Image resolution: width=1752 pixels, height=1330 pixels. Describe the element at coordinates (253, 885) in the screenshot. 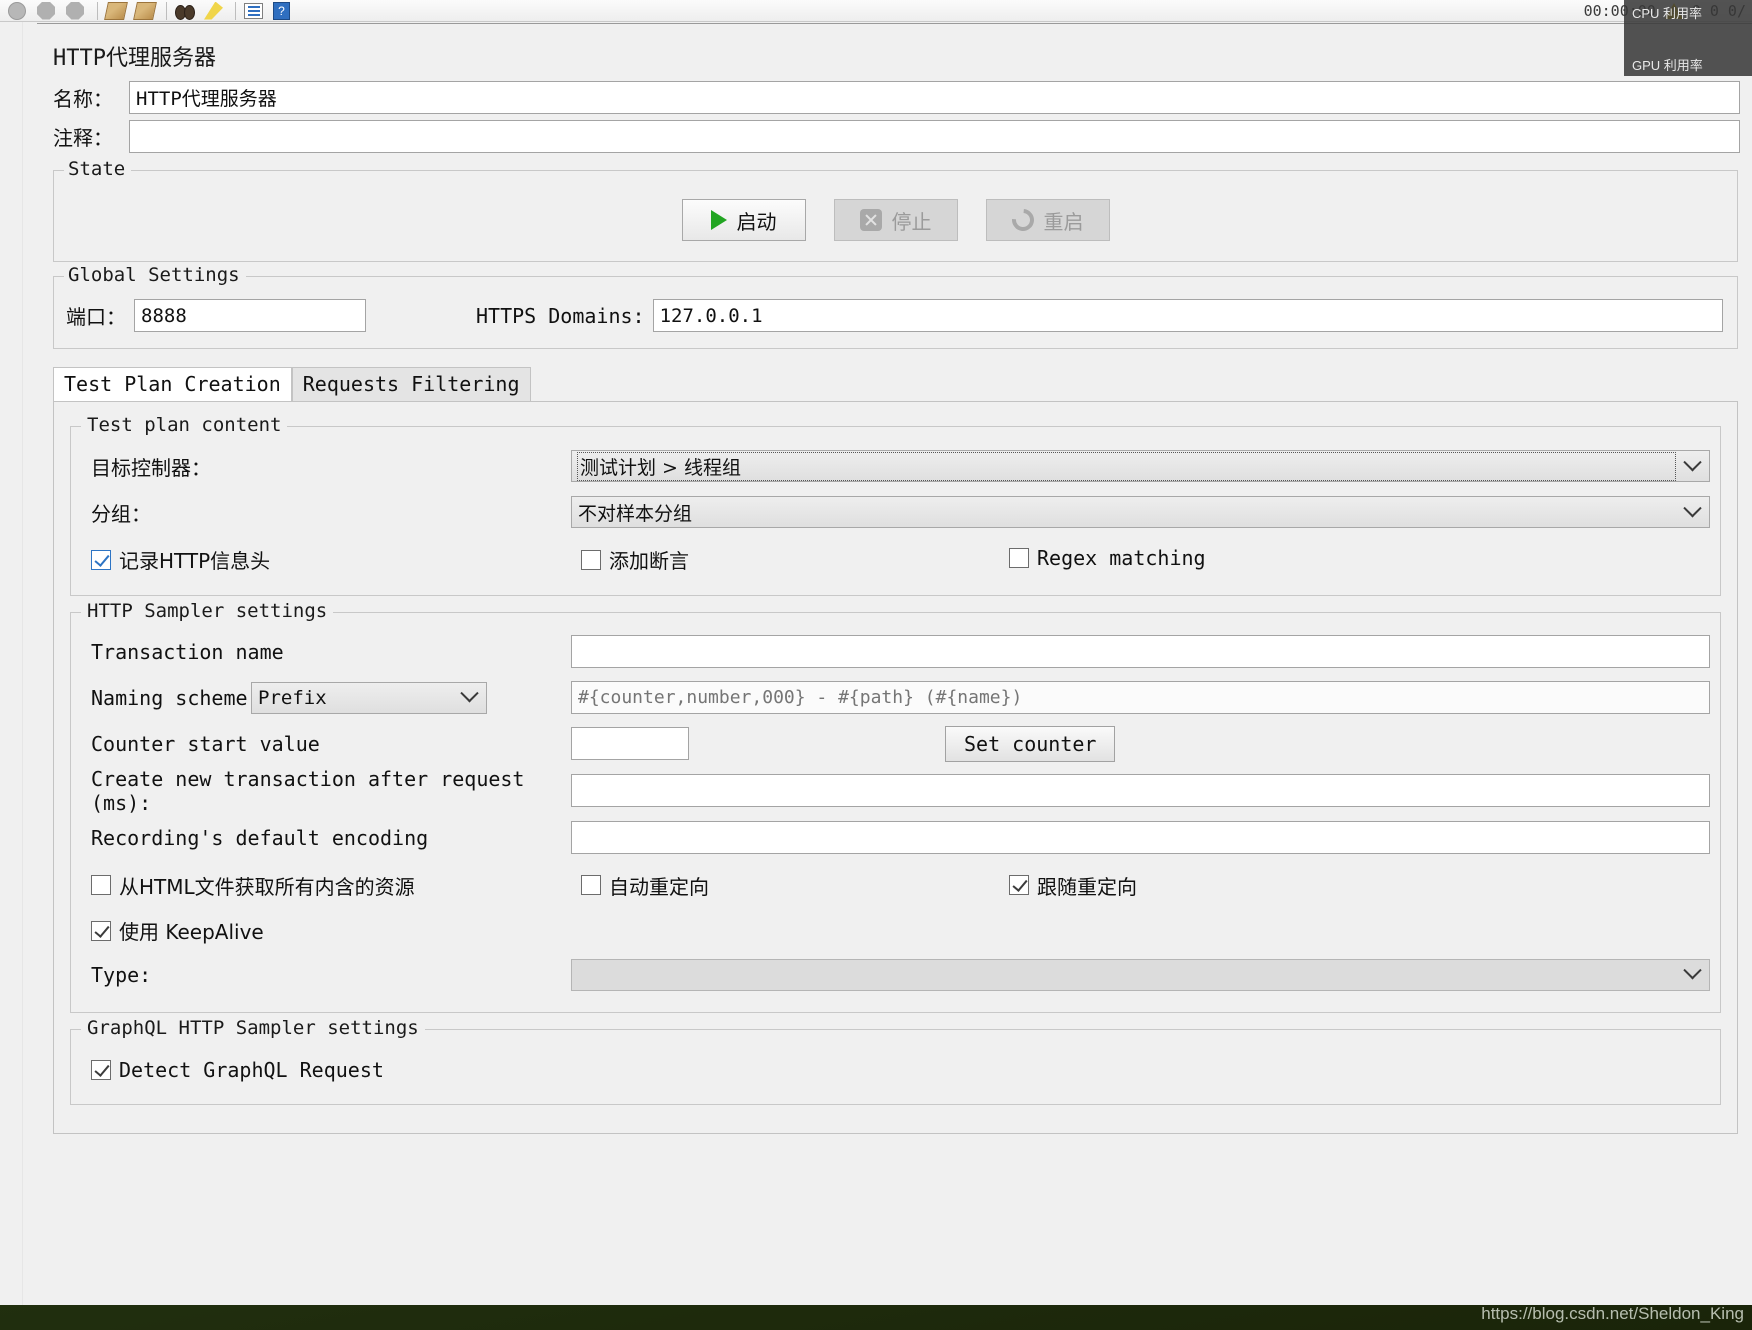

I see `retrieve-embedded-resources-checkbox: 从HTML文件获取所有内含的资源` at that location.